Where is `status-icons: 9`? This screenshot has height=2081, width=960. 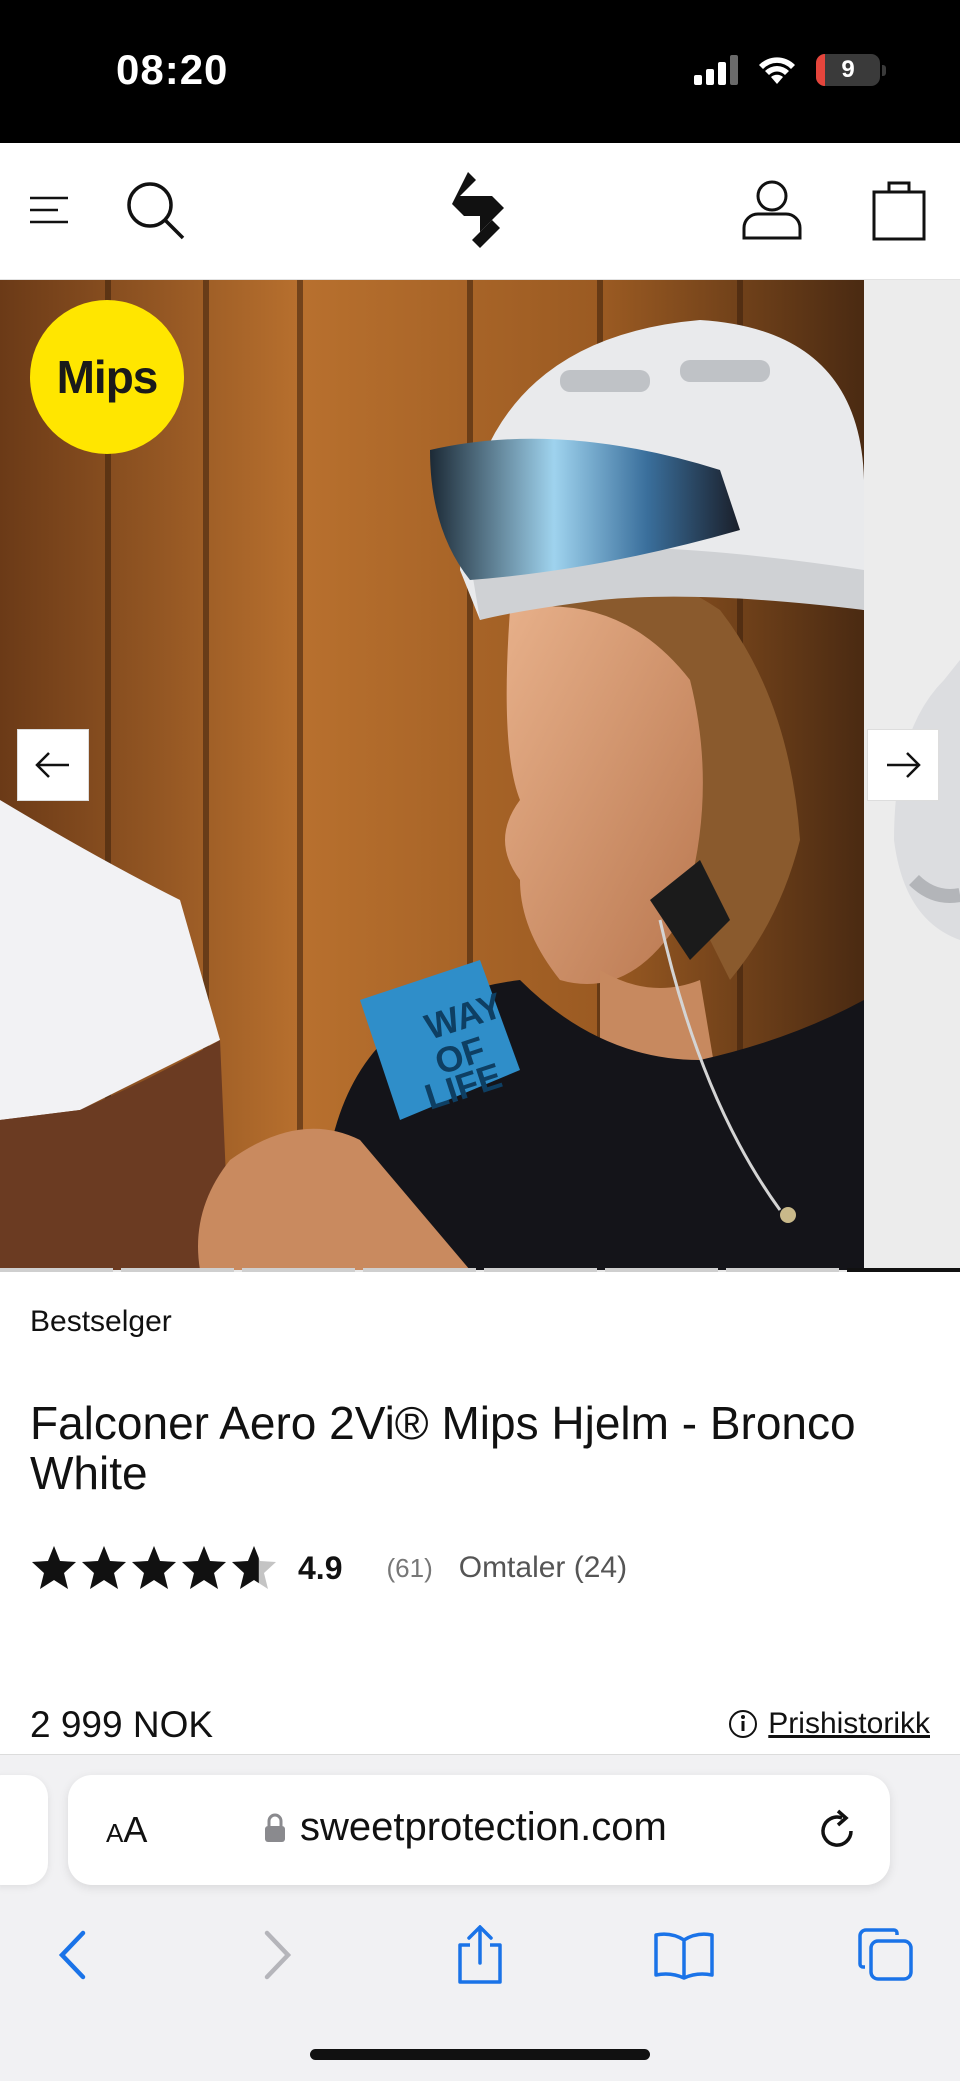 status-icons: 9 is located at coordinates (790, 70).